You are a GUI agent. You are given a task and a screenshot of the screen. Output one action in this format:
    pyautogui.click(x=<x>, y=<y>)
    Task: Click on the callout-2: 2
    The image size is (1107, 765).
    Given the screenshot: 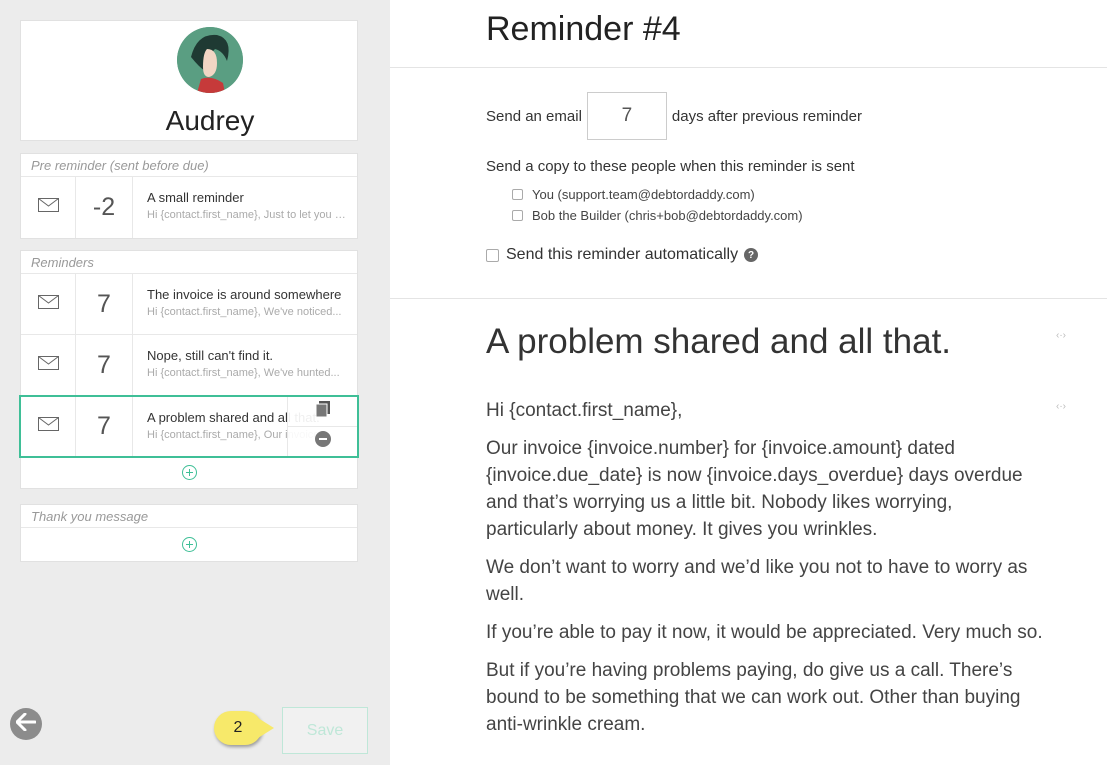 What is the action you would take?
    pyautogui.click(x=245, y=728)
    